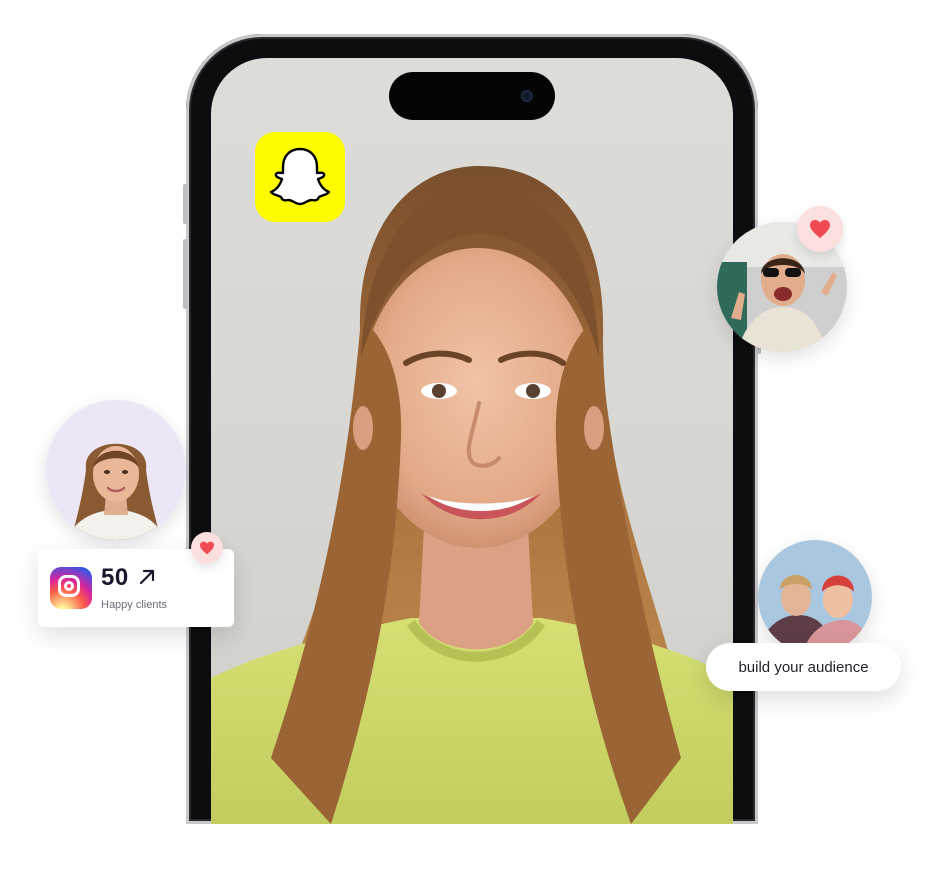 This screenshot has height=869, width=939. I want to click on dynamic-island, so click(472, 96).